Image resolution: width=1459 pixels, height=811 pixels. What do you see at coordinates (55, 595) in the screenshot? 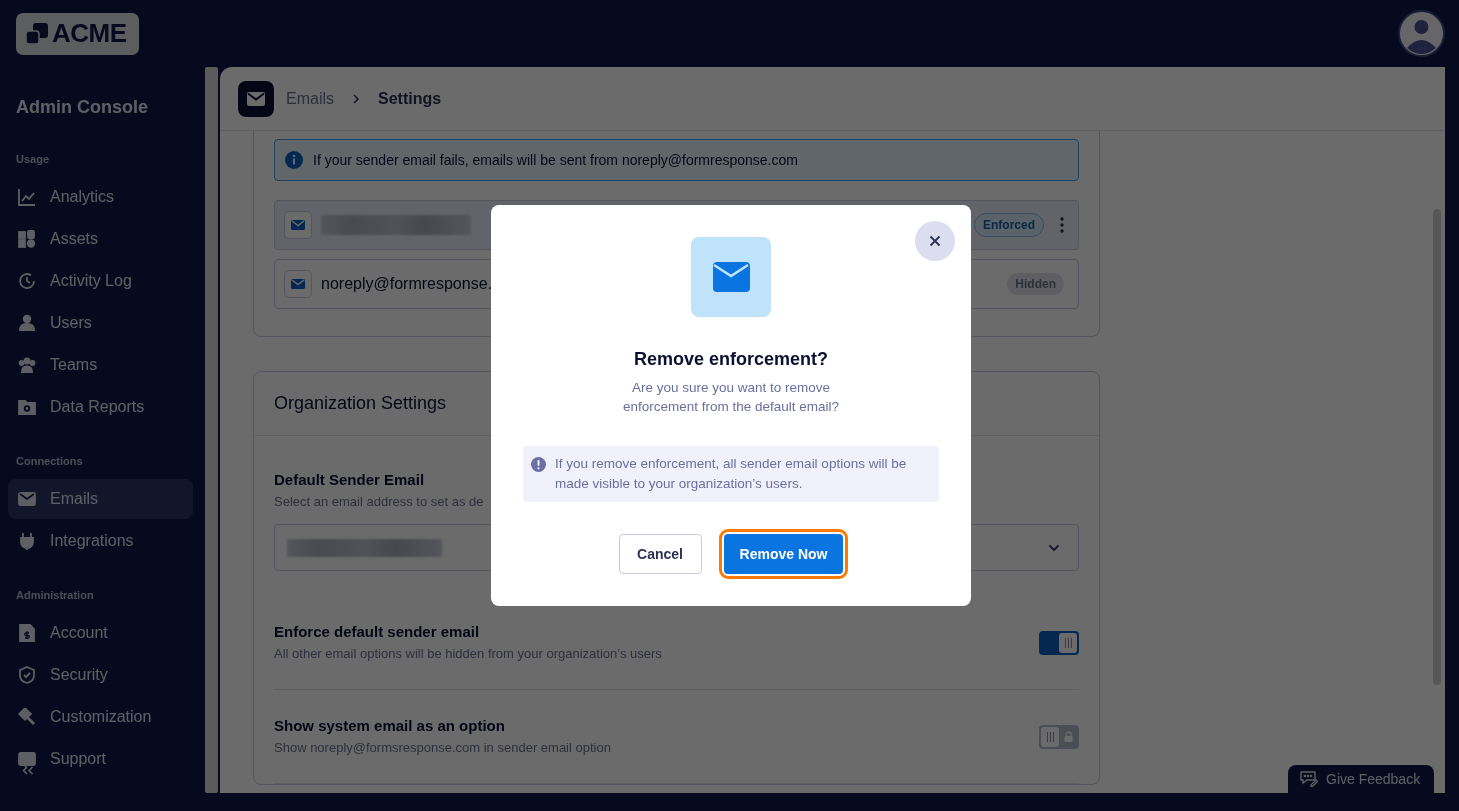
I see `section-heading: Administration` at bounding box center [55, 595].